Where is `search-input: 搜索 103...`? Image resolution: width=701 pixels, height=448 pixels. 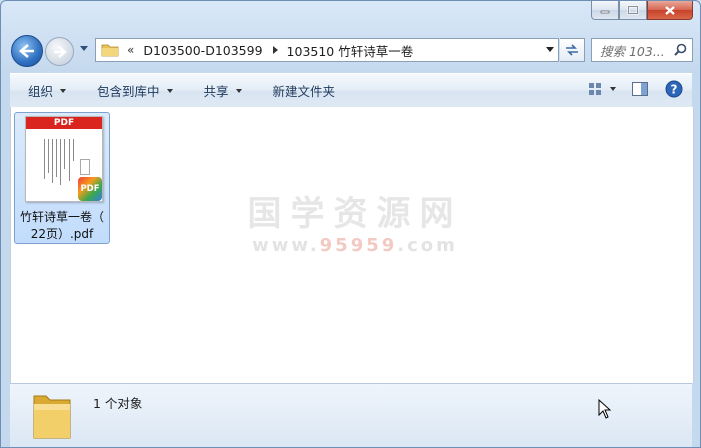 search-input: 搜索 103... is located at coordinates (642, 50).